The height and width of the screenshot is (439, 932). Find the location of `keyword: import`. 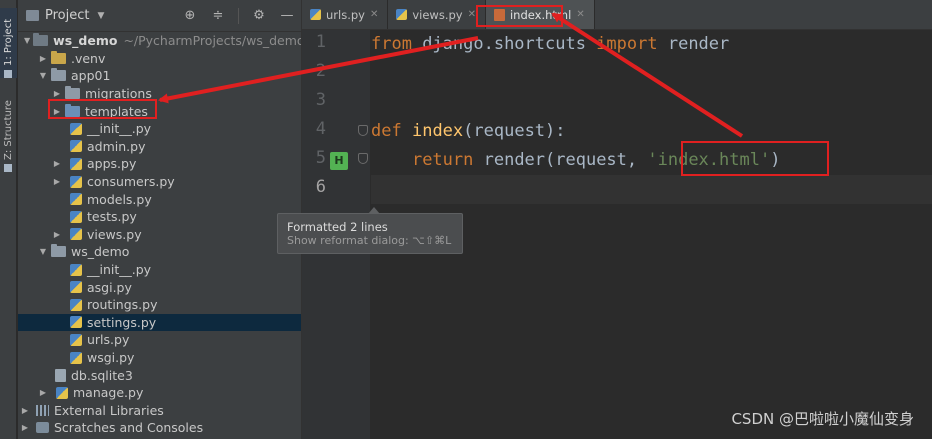

keyword: import is located at coordinates (627, 44).